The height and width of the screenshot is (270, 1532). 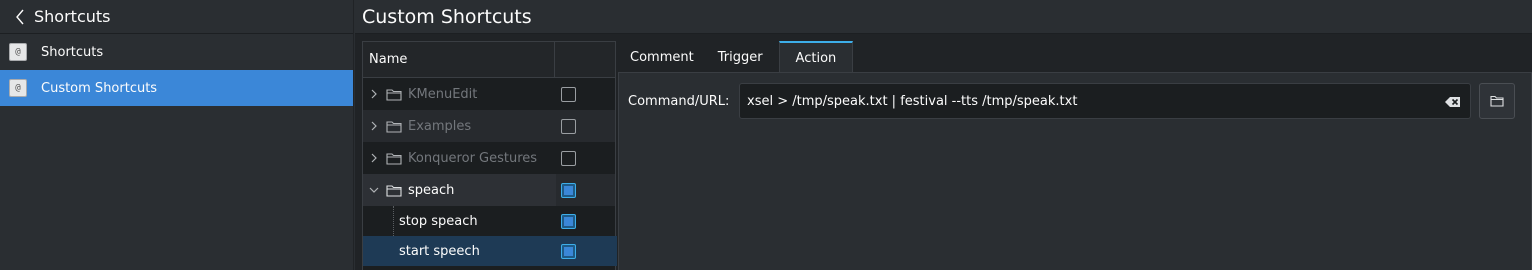 What do you see at coordinates (585, 59) in the screenshot?
I see `column-header-enabled` at bounding box center [585, 59].